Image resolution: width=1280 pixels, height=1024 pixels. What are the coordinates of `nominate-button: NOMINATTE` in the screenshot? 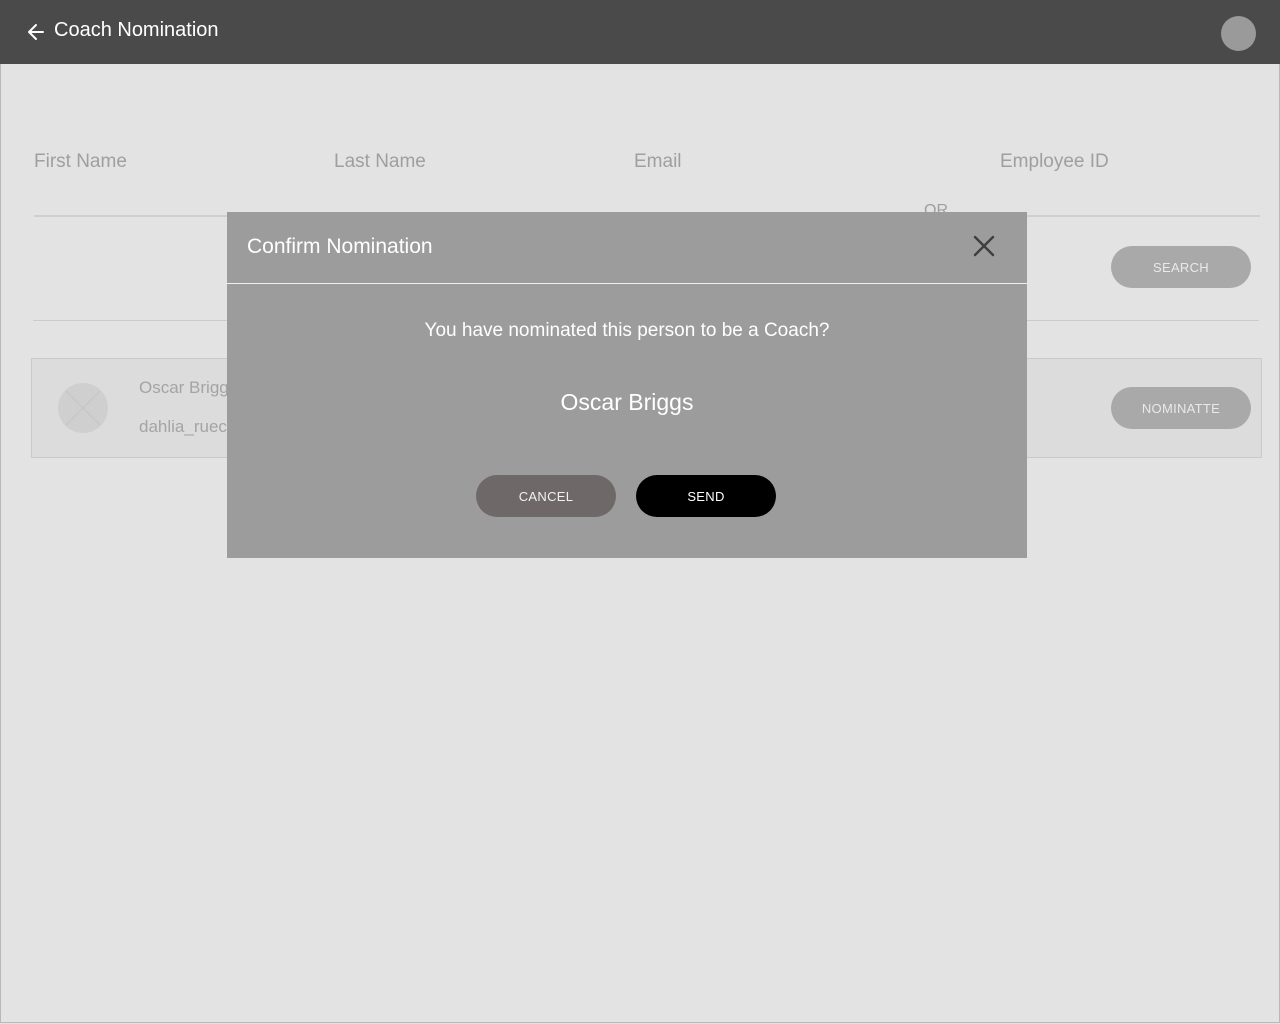 It's located at (1181, 408).